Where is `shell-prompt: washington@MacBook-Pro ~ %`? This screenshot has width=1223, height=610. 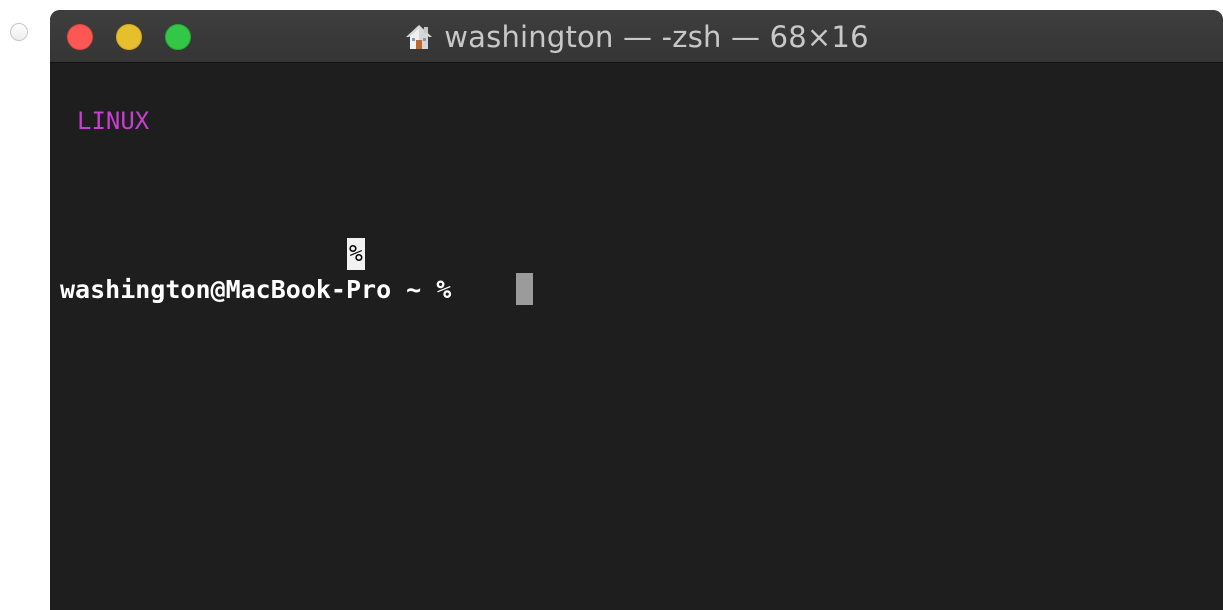 shell-prompt: washington@MacBook-Pro ~ % is located at coordinates (256, 289).